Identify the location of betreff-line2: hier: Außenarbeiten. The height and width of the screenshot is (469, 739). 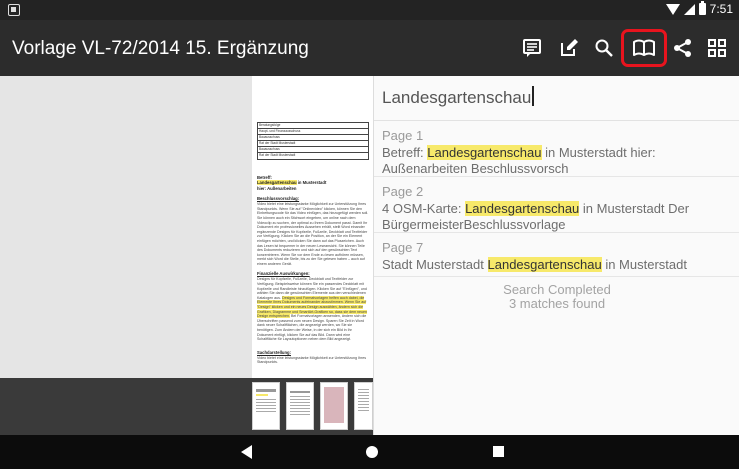
(277, 188).